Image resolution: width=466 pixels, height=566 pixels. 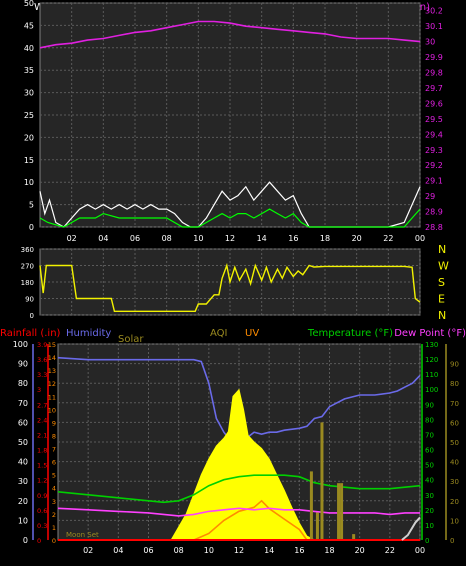 I want to click on wind-tick-label: 30, so click(x=29, y=93).